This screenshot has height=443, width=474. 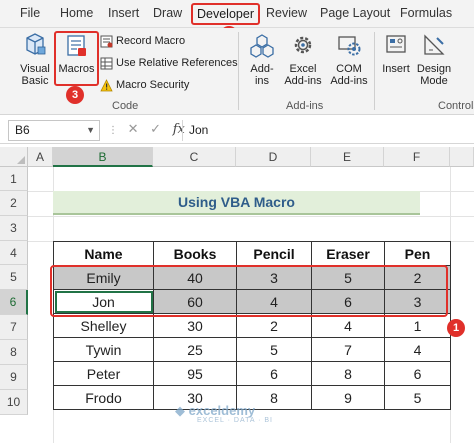 What do you see at coordinates (40, 157) in the screenshot?
I see `column-header-a: A` at bounding box center [40, 157].